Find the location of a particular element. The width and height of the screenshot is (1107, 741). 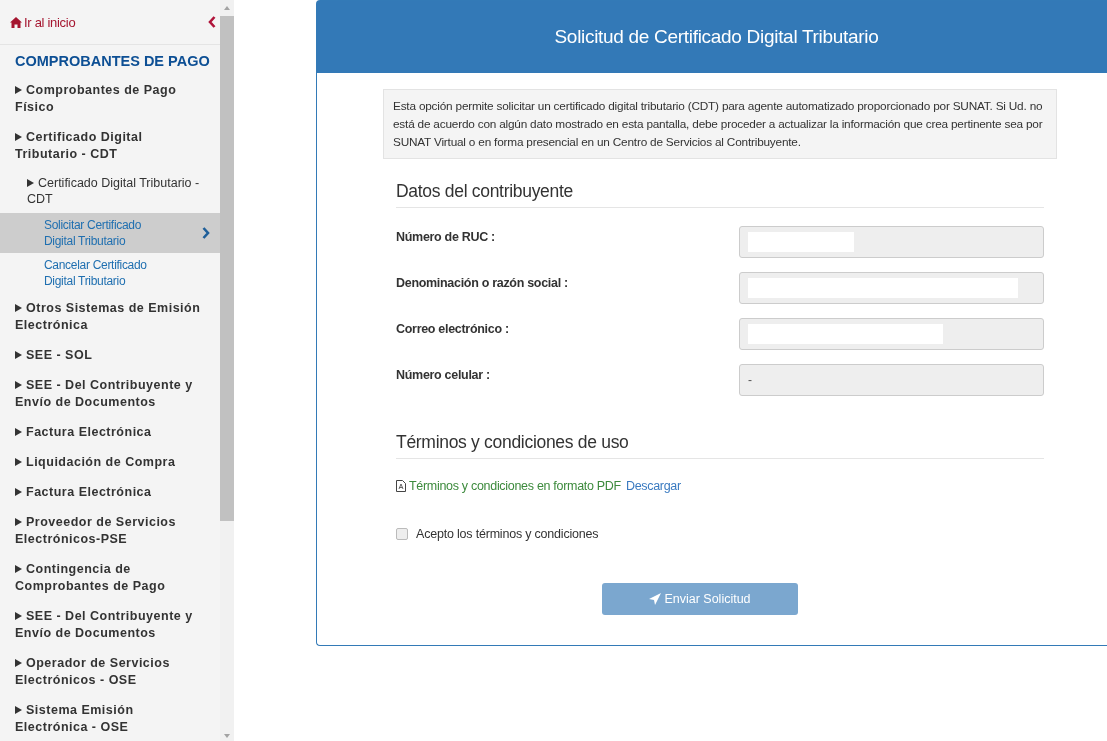

scrollbar-thumb is located at coordinates (227, 268).